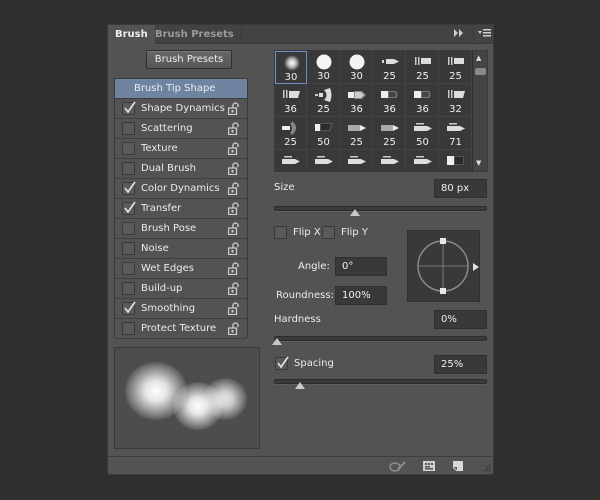 The width and height of the screenshot is (600, 500). What do you see at coordinates (276, 341) in the screenshot?
I see `hardness-slider-thumb` at bounding box center [276, 341].